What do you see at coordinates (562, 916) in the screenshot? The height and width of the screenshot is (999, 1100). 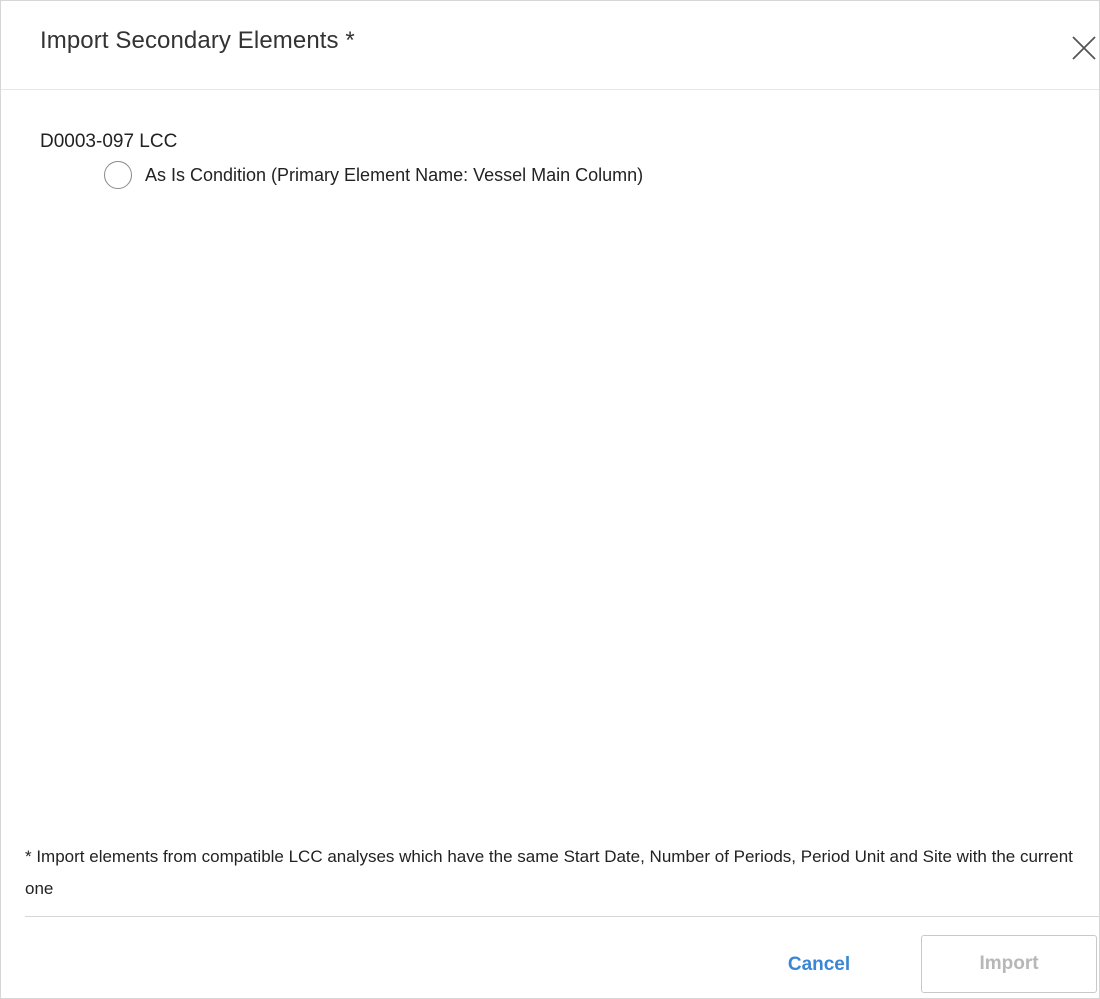 I see `footer-divider` at bounding box center [562, 916].